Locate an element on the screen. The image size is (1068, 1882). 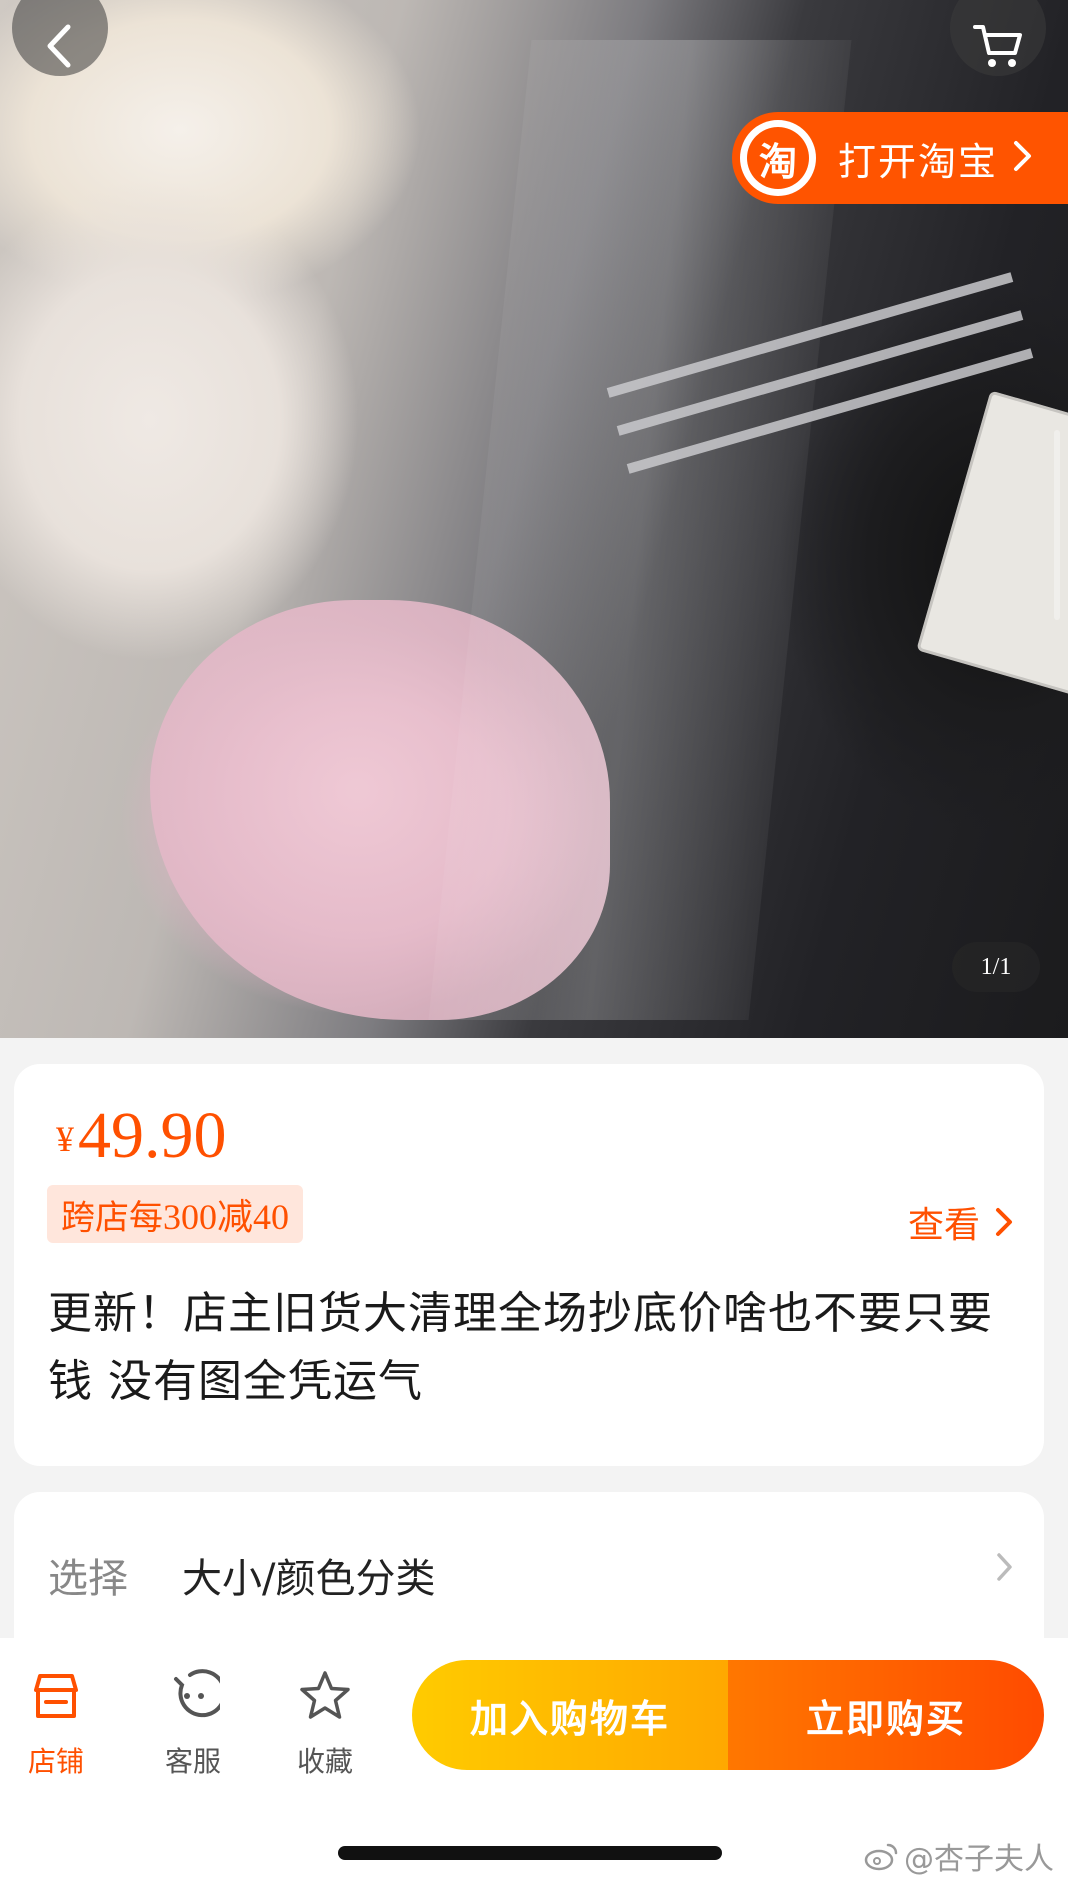
price-amount: 49.90 is located at coordinates (152, 1135).